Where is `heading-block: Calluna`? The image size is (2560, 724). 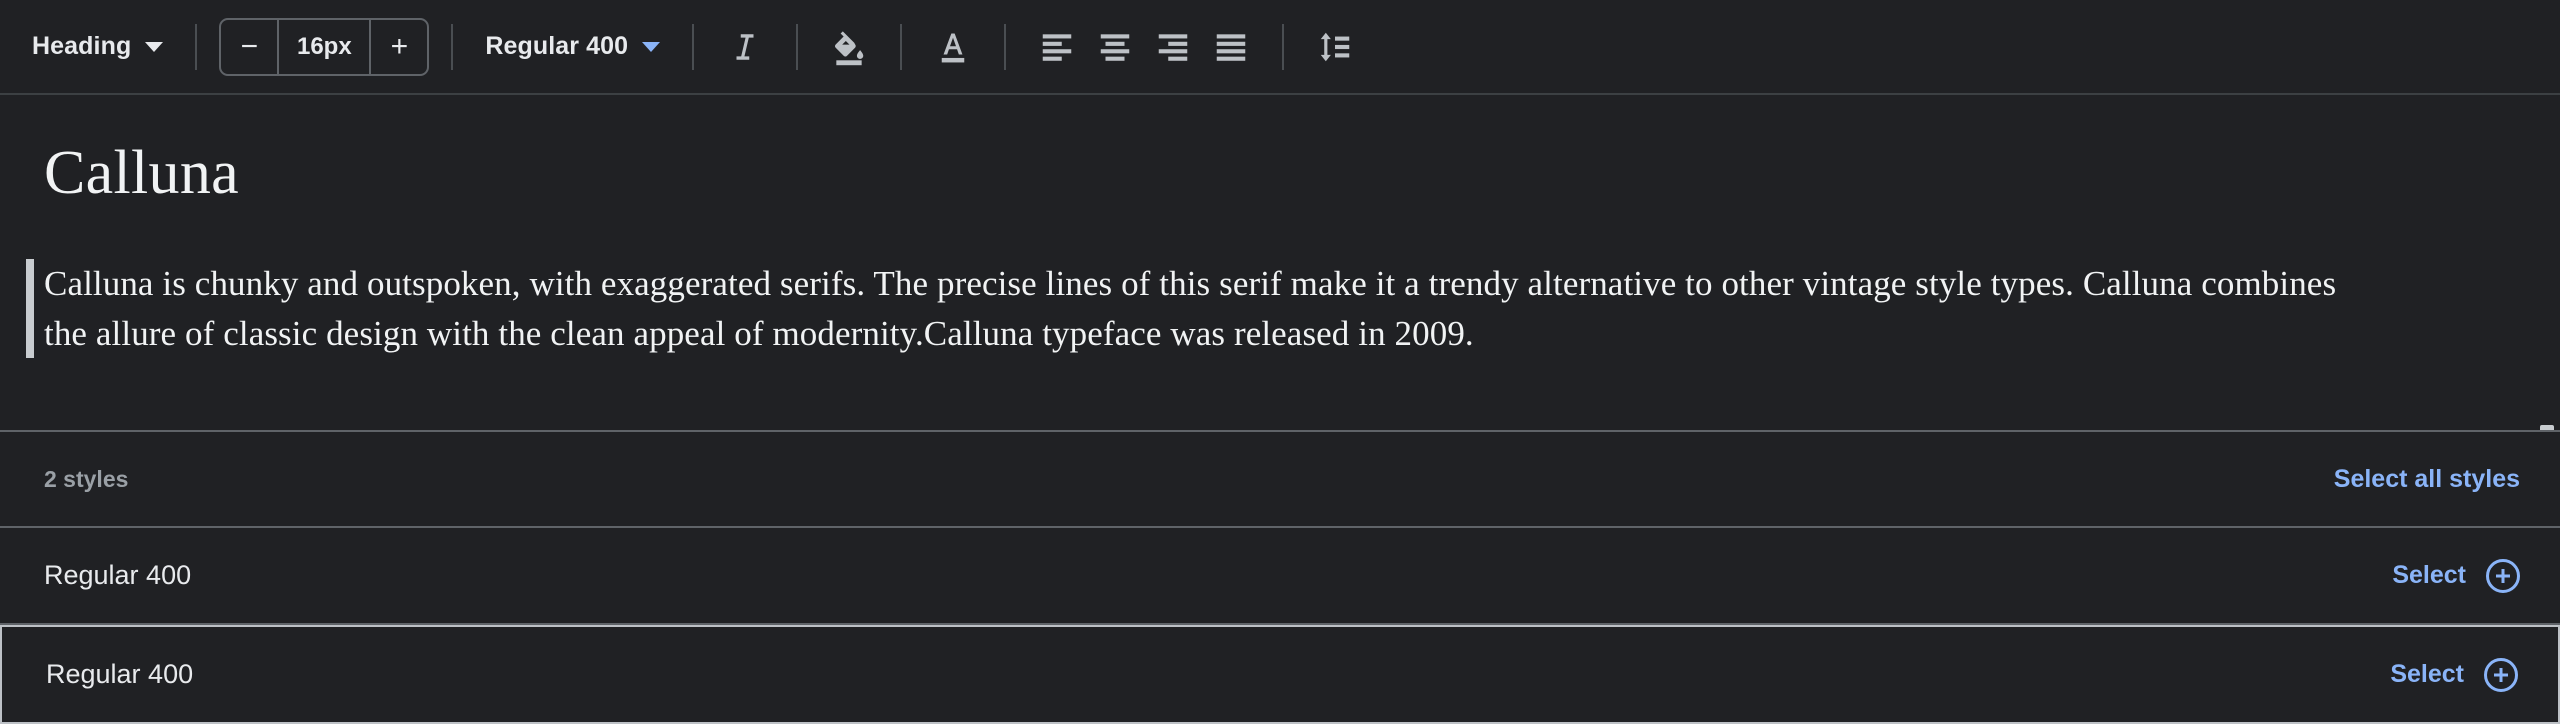
heading-block: Calluna is located at coordinates (1280, 173).